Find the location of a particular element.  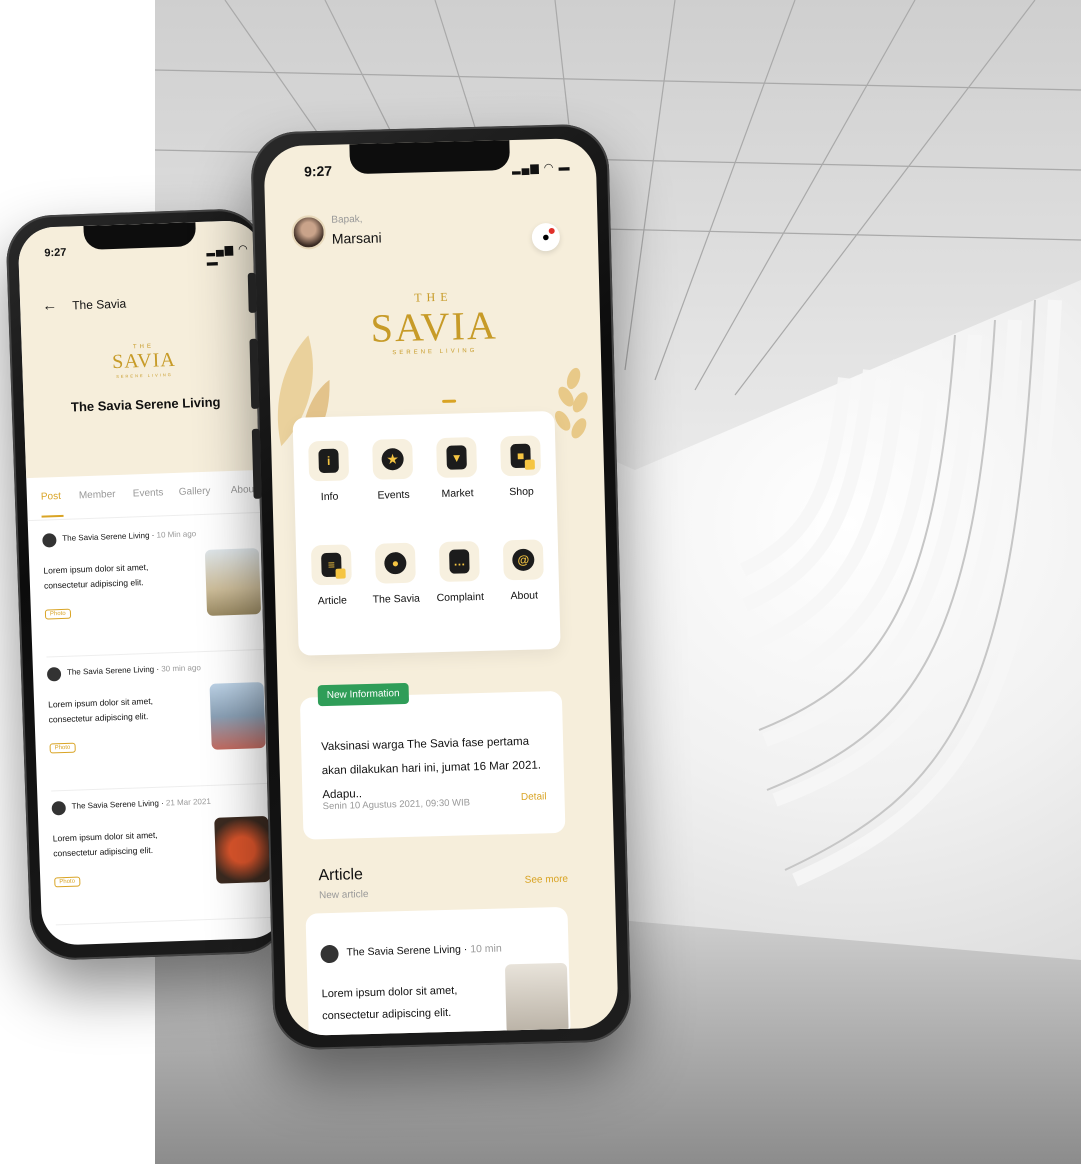

tab-events: Events is located at coordinates (148, 493).